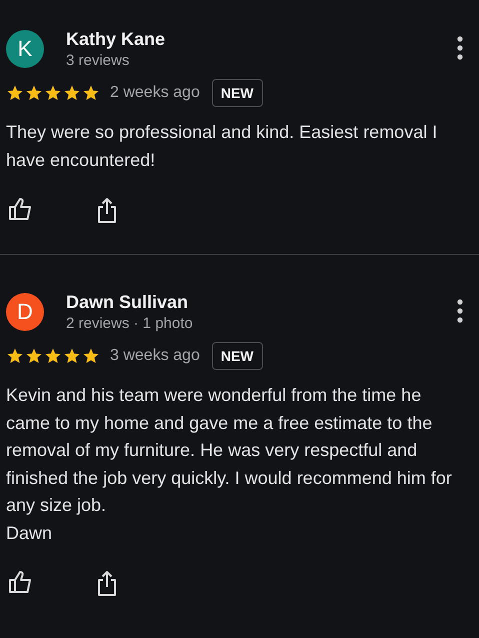 The image size is (479, 638). What do you see at coordinates (98, 60) in the screenshot?
I see `review-count: 3 reviews` at bounding box center [98, 60].